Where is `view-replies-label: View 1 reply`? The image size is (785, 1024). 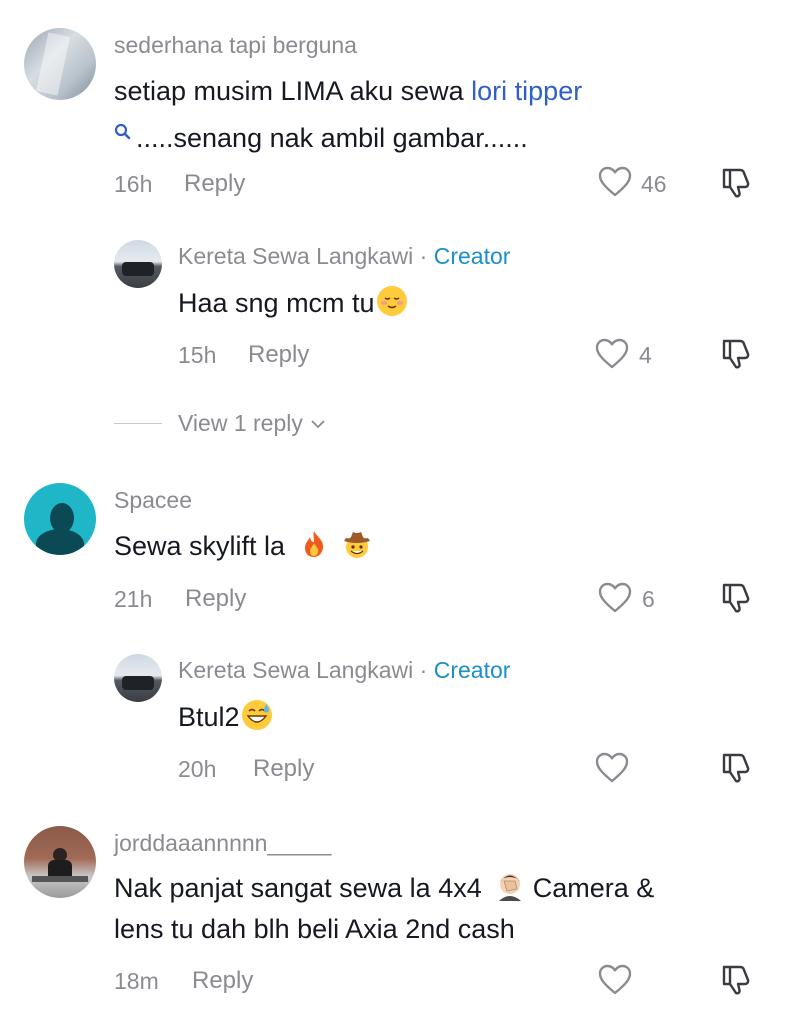
view-replies-label: View 1 reply is located at coordinates (240, 423).